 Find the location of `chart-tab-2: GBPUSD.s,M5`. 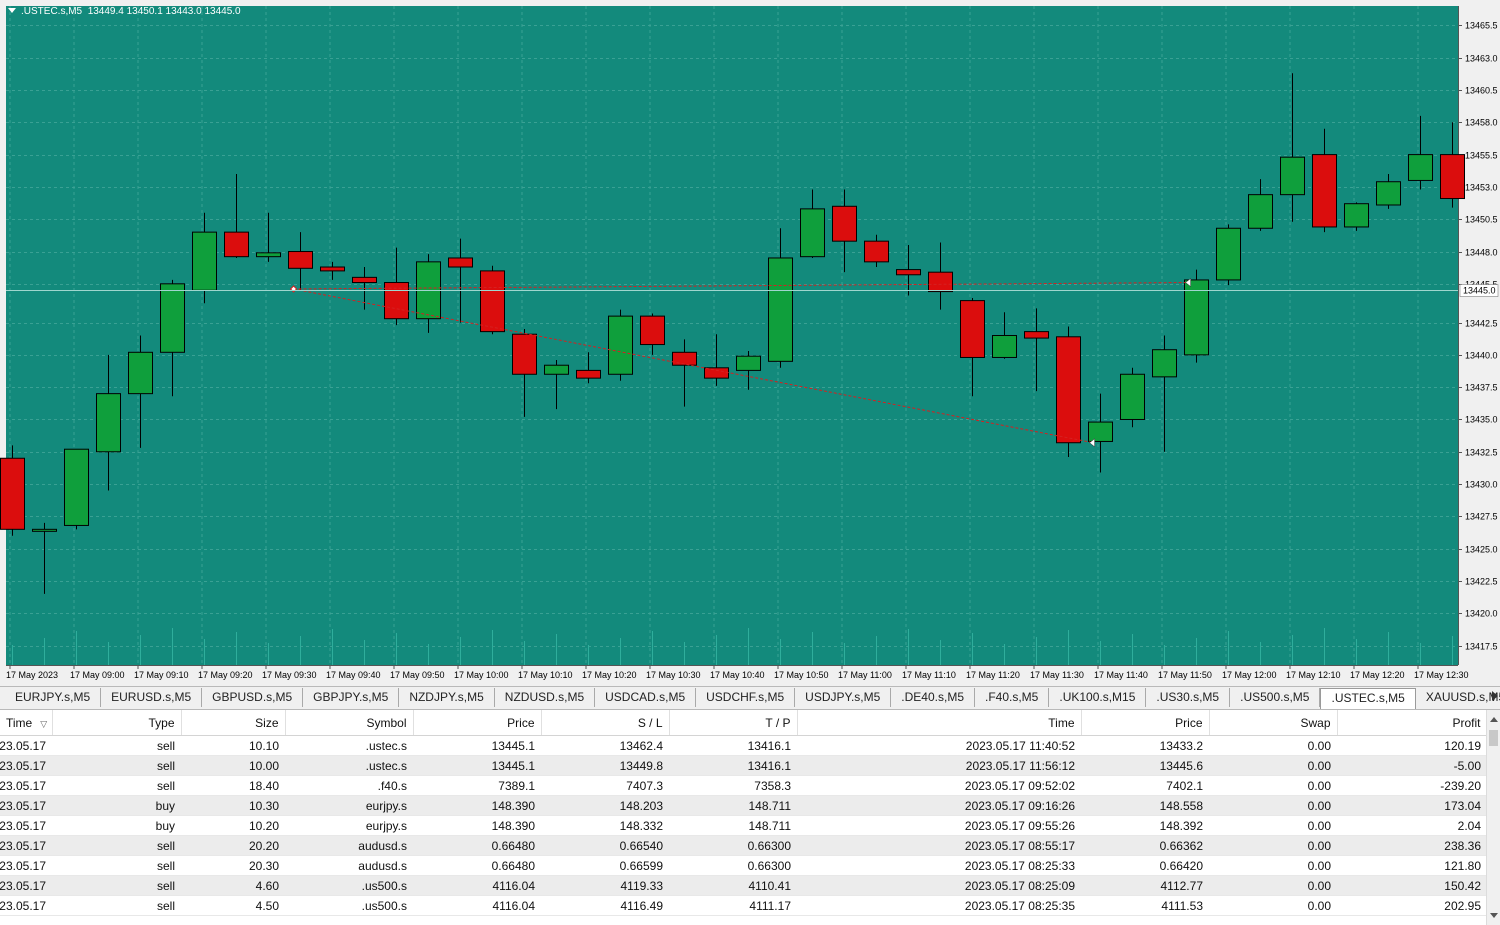

chart-tab-2: GBPUSD.s,M5 is located at coordinates (253, 697).